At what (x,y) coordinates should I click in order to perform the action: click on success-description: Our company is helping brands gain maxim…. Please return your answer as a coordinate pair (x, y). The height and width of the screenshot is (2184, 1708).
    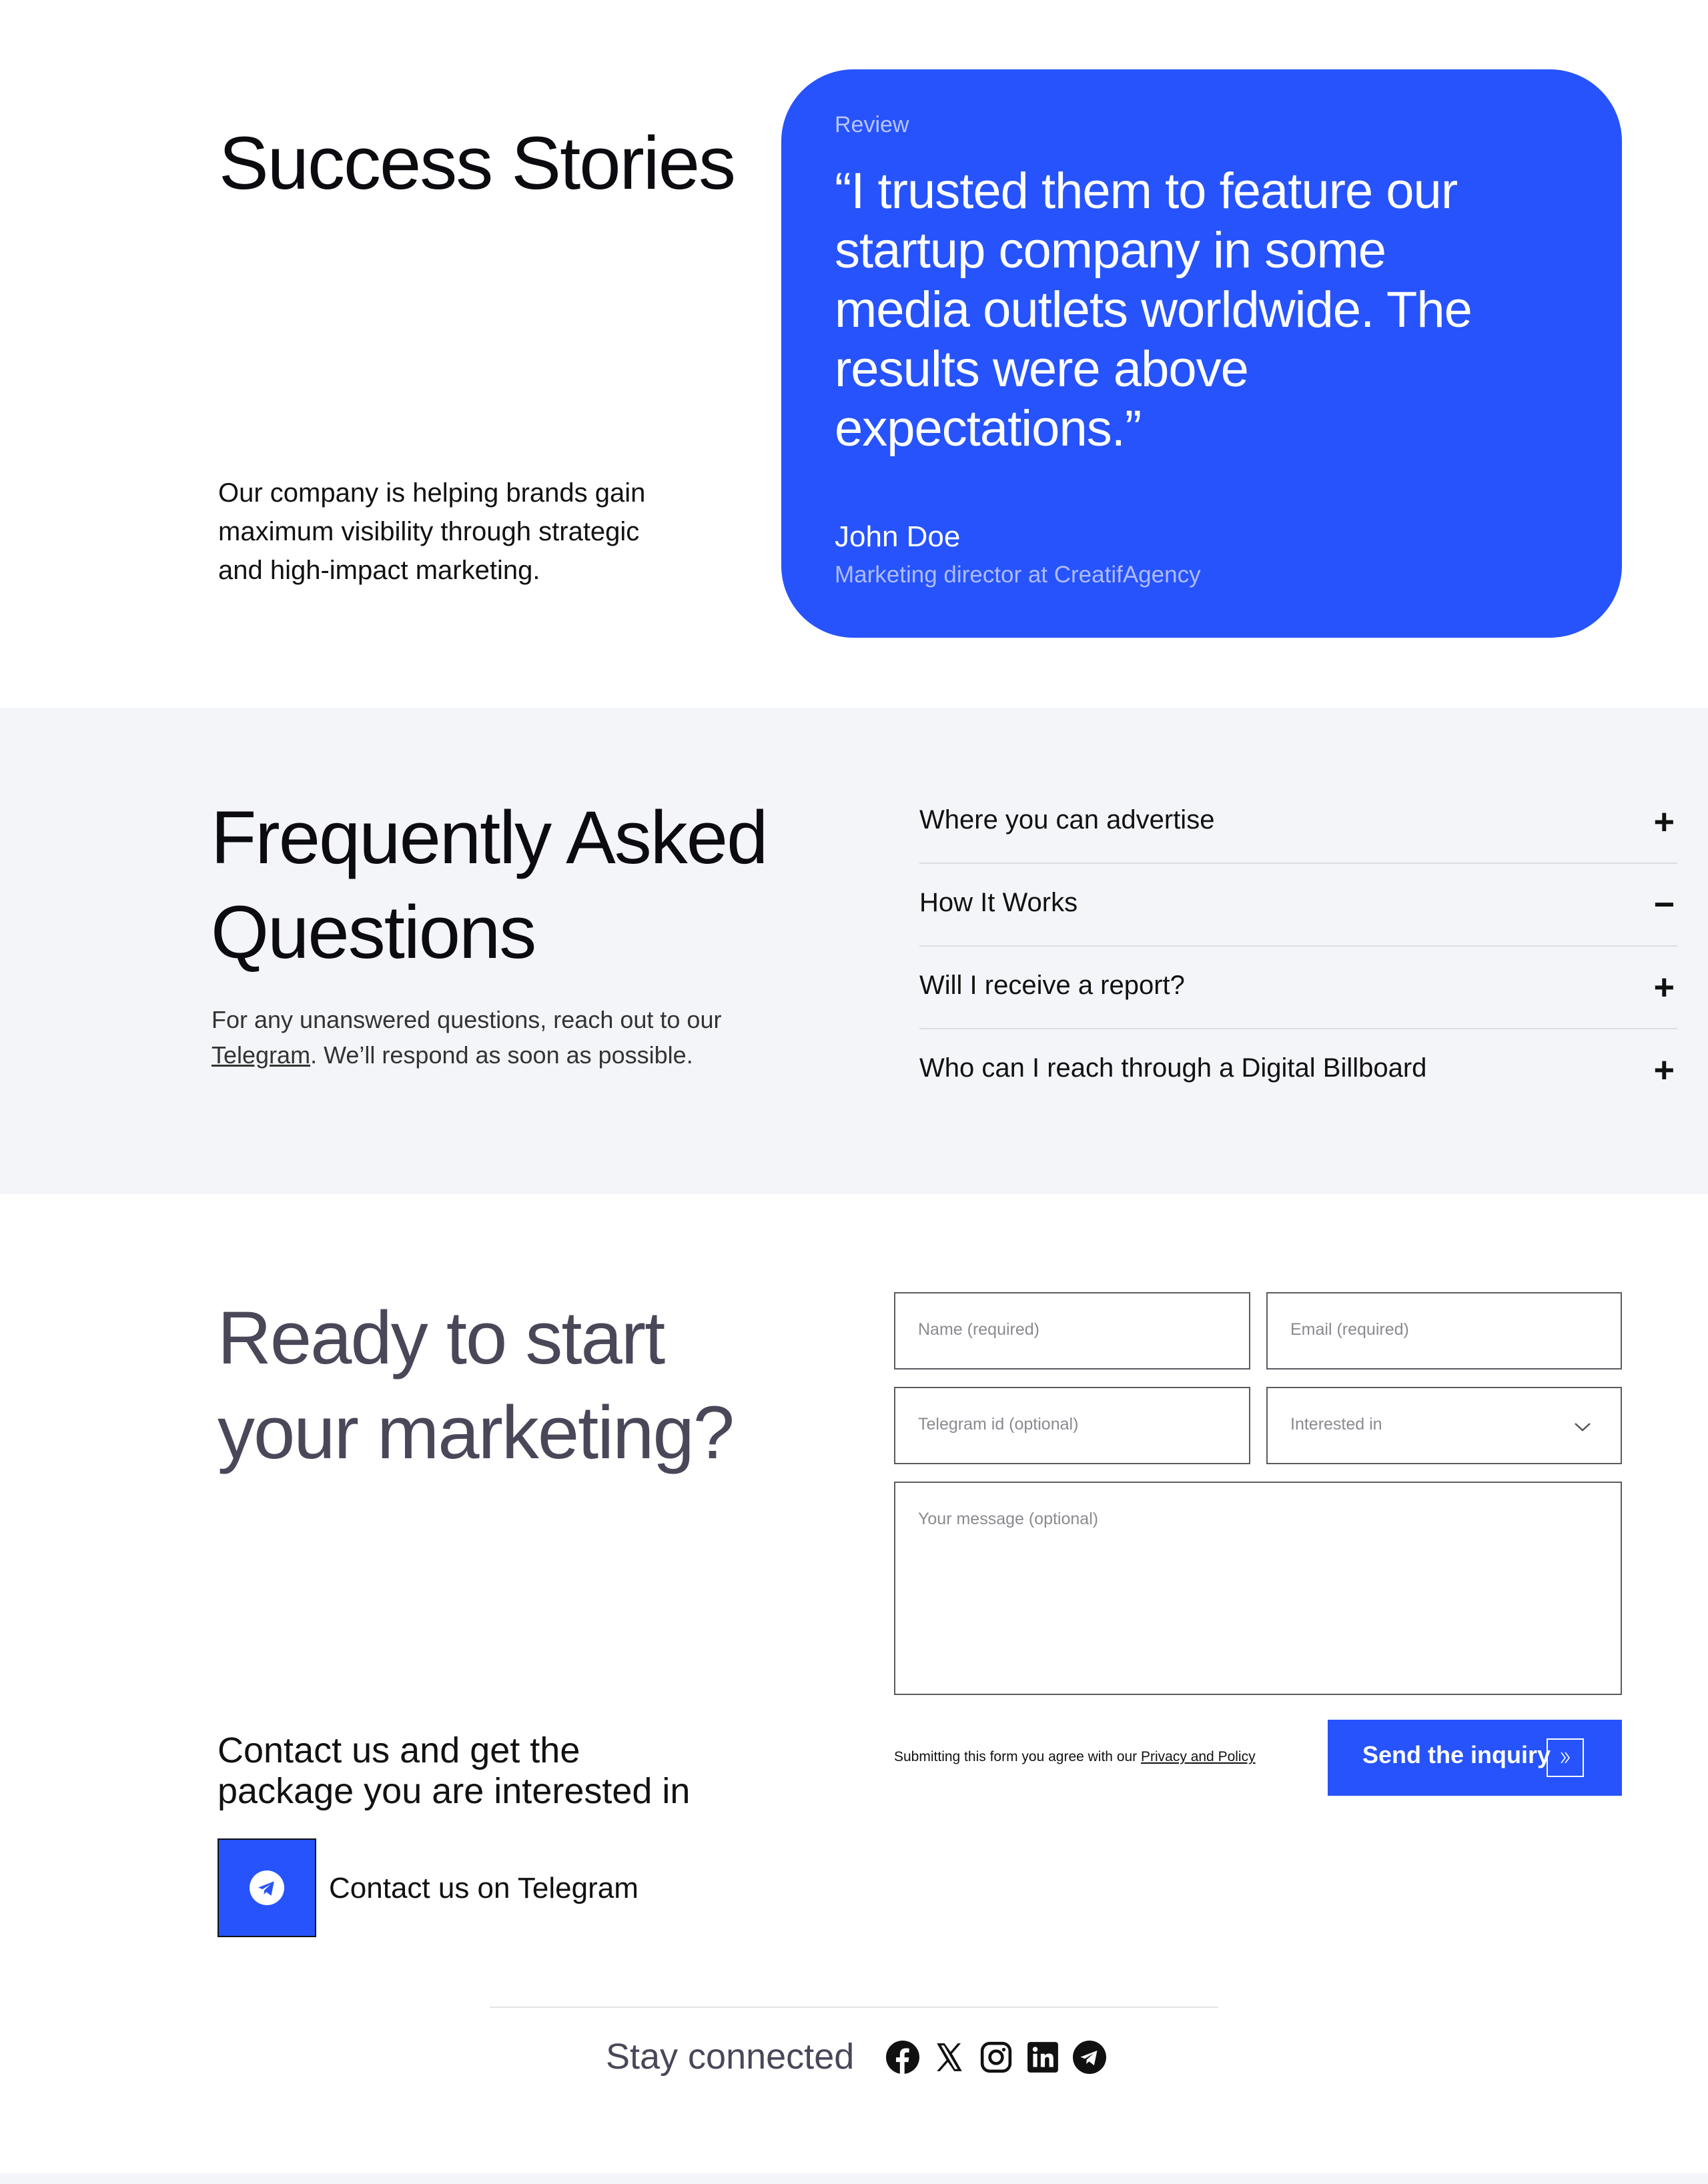
    Looking at the image, I should click on (432, 532).